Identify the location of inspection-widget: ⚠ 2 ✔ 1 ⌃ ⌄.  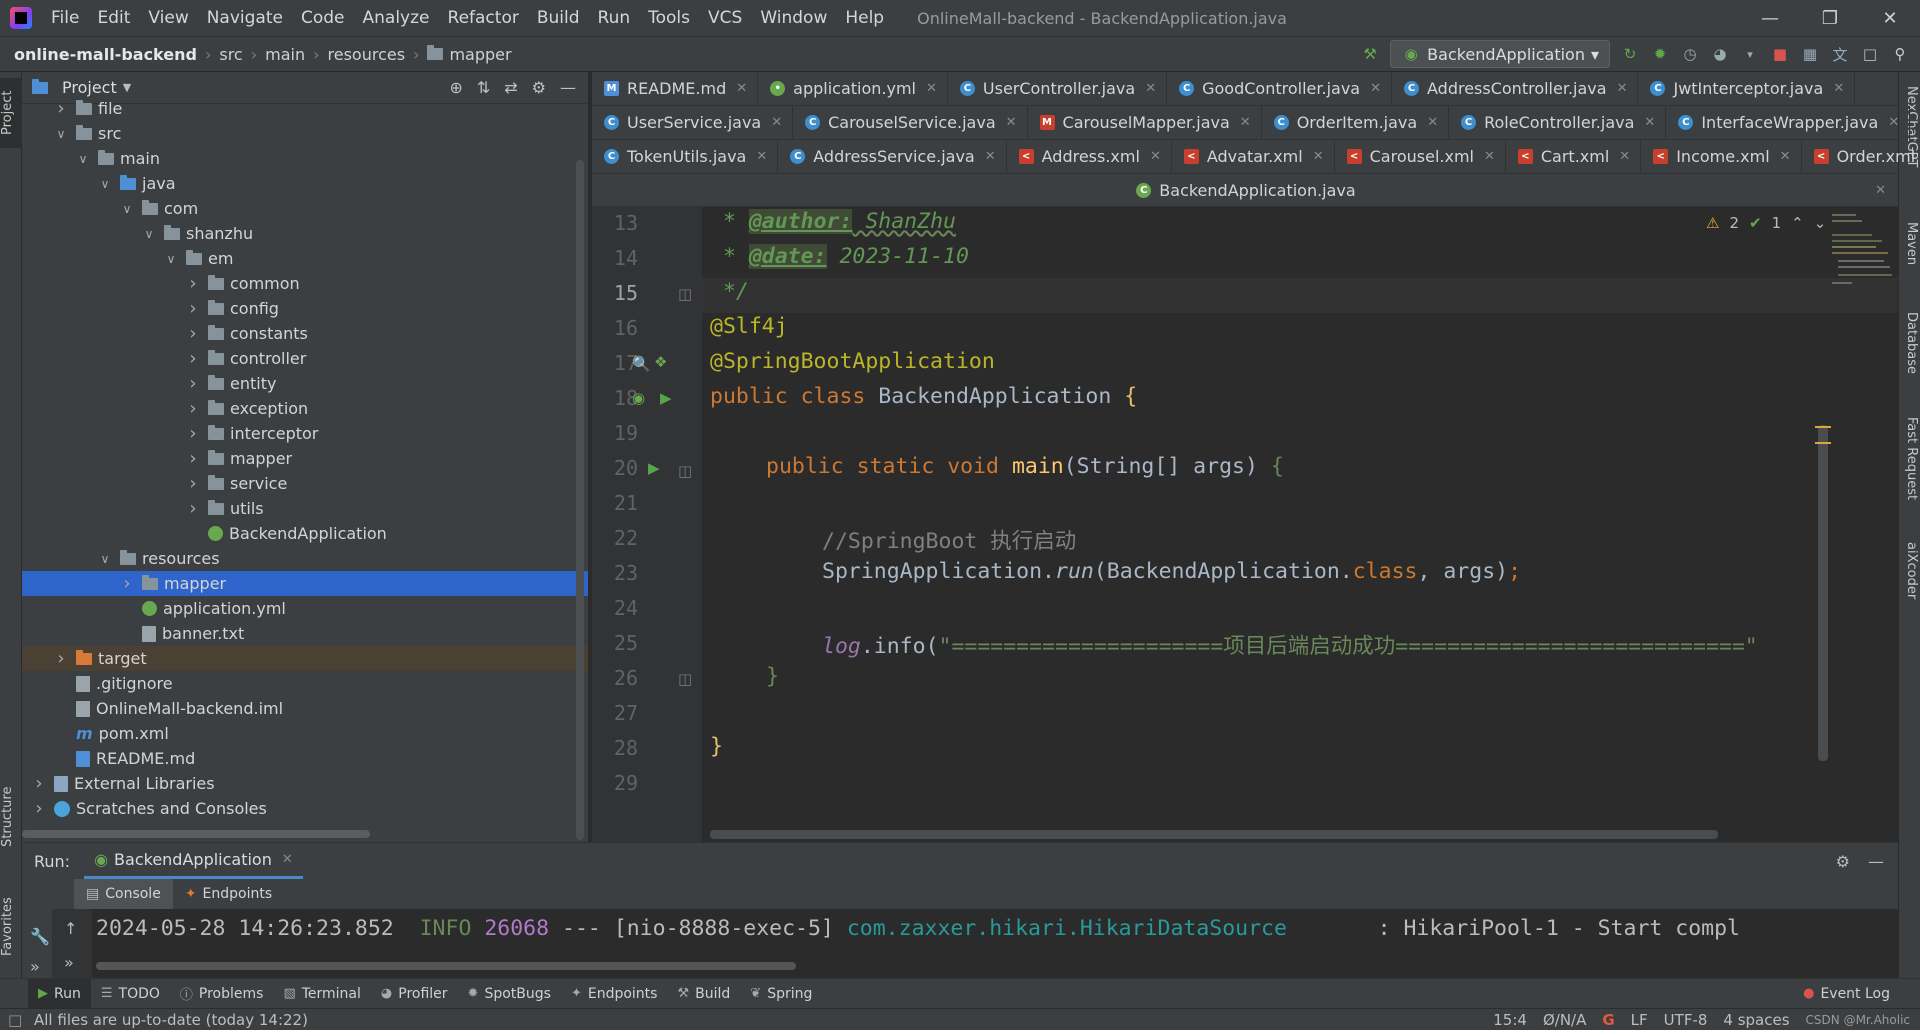
(1766, 223).